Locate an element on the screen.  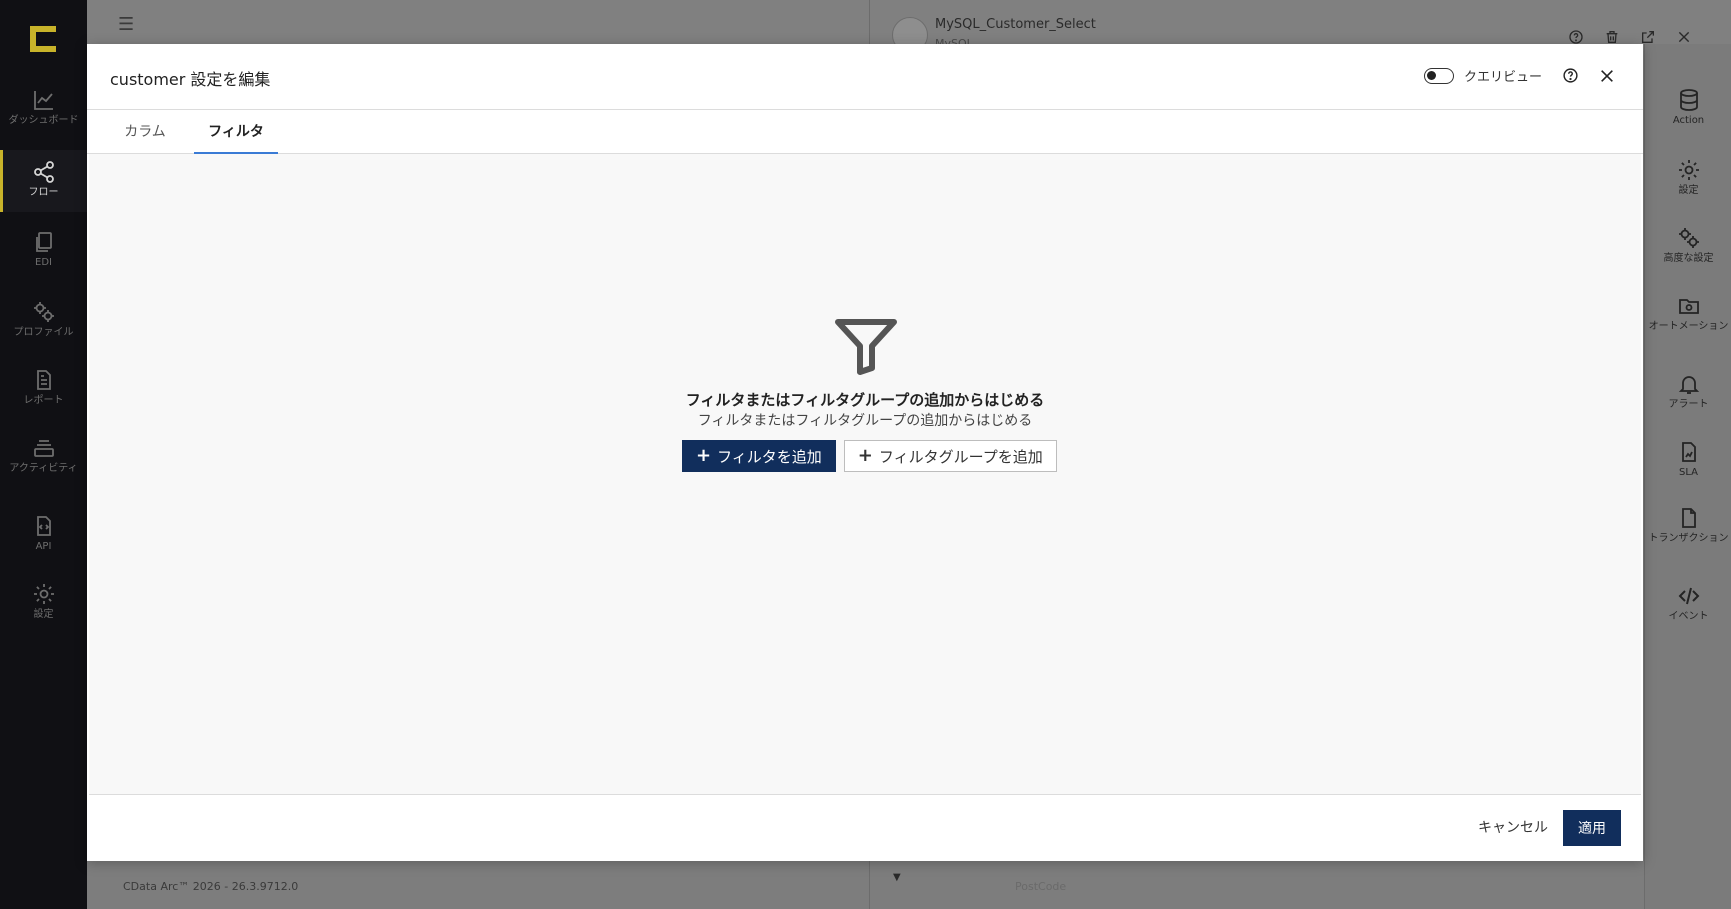
cancel-button: キャンセル is located at coordinates (1513, 827).